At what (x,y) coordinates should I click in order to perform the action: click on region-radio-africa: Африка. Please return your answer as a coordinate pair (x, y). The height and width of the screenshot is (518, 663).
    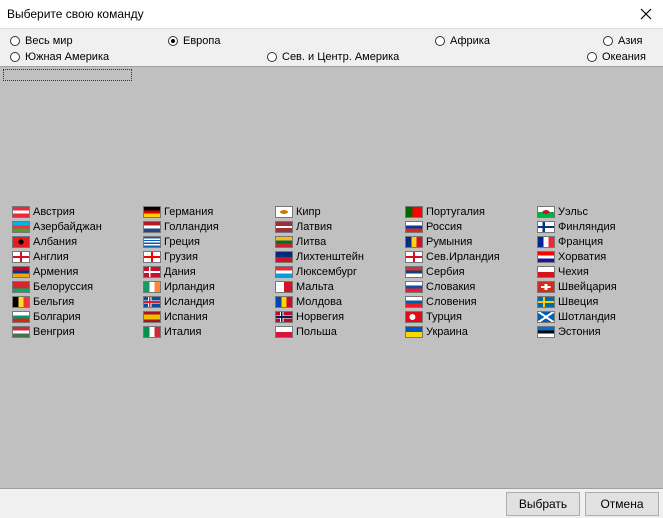
    Looking at the image, I should click on (462, 41).